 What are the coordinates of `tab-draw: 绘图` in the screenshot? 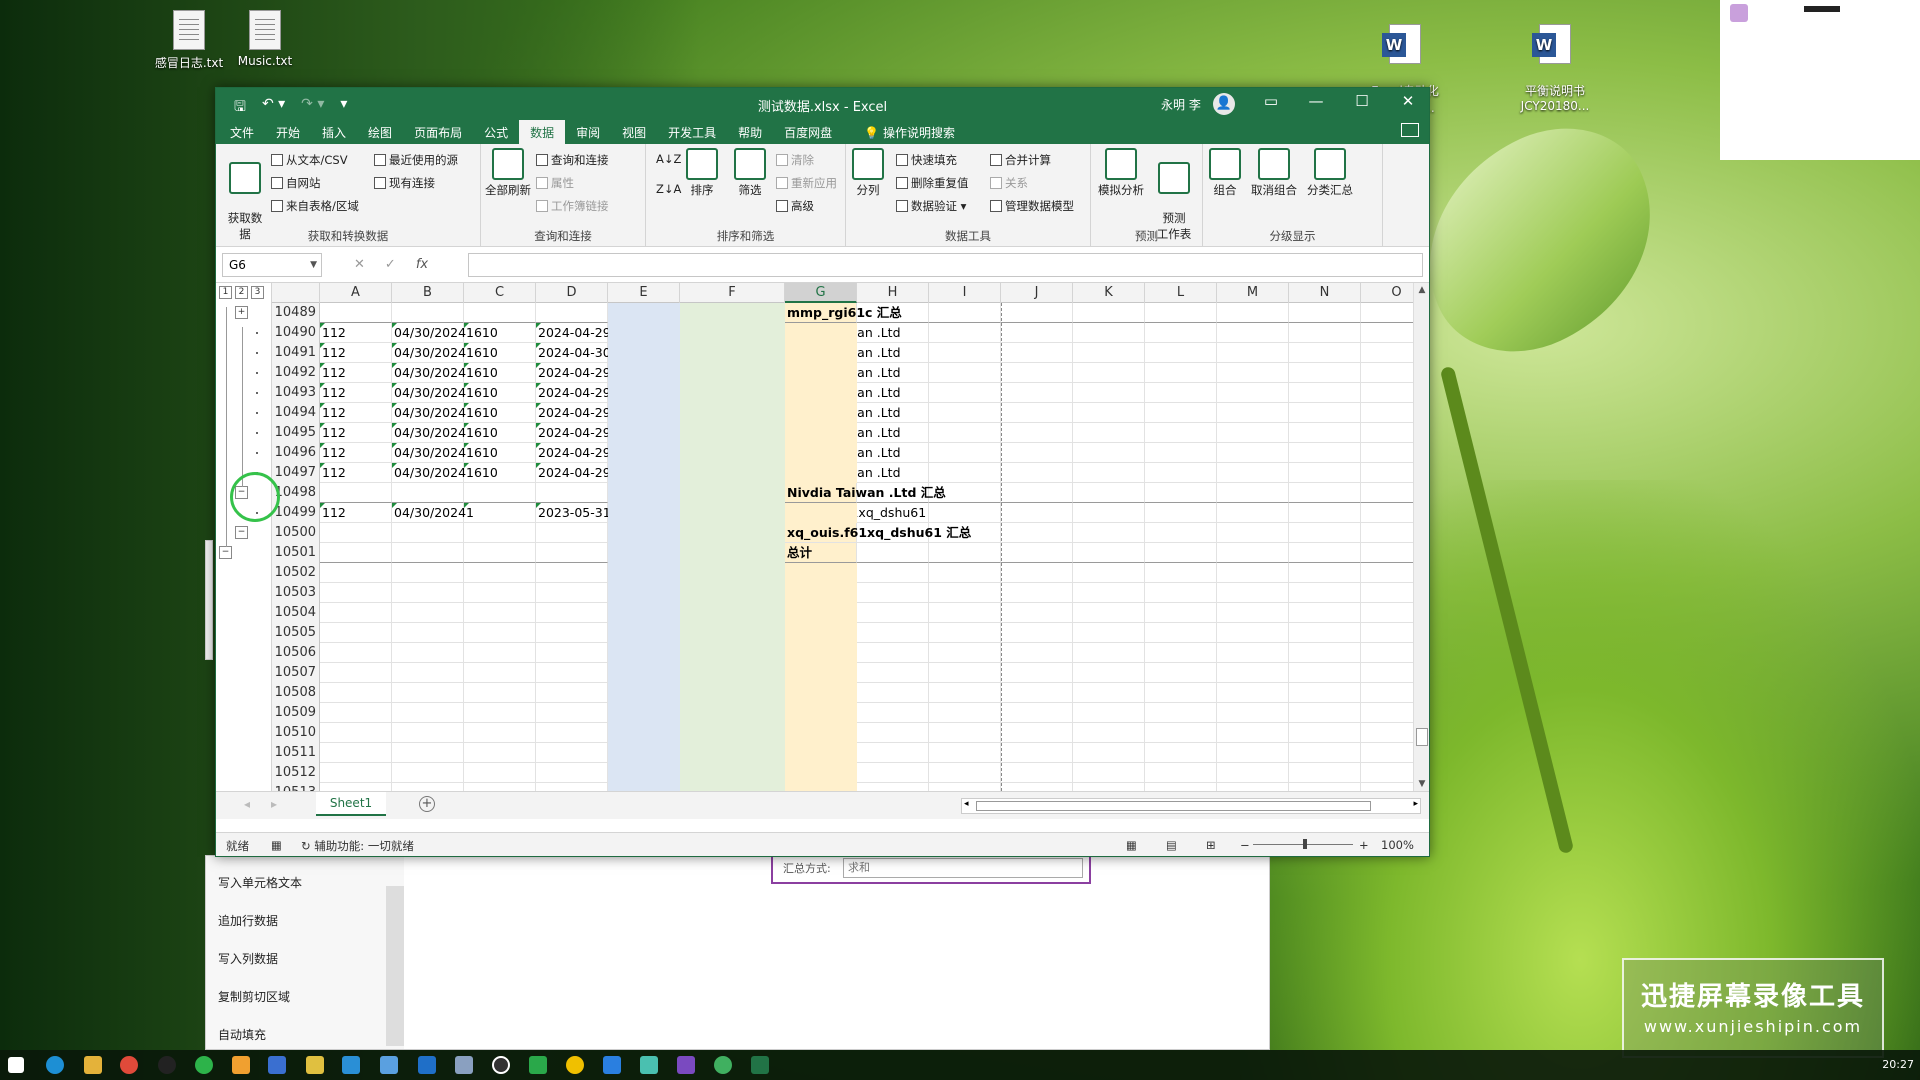 It's located at (380, 132).